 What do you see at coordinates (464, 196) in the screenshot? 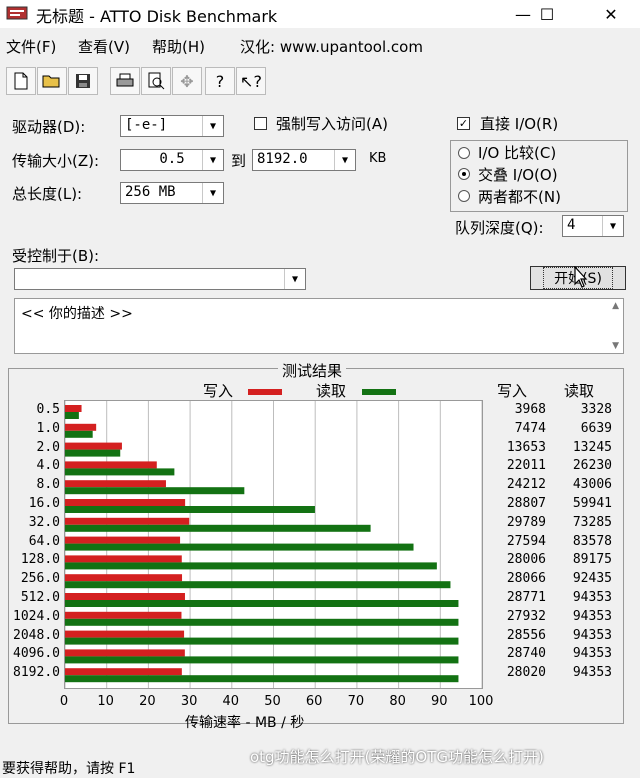
I see `neither-radio` at bounding box center [464, 196].